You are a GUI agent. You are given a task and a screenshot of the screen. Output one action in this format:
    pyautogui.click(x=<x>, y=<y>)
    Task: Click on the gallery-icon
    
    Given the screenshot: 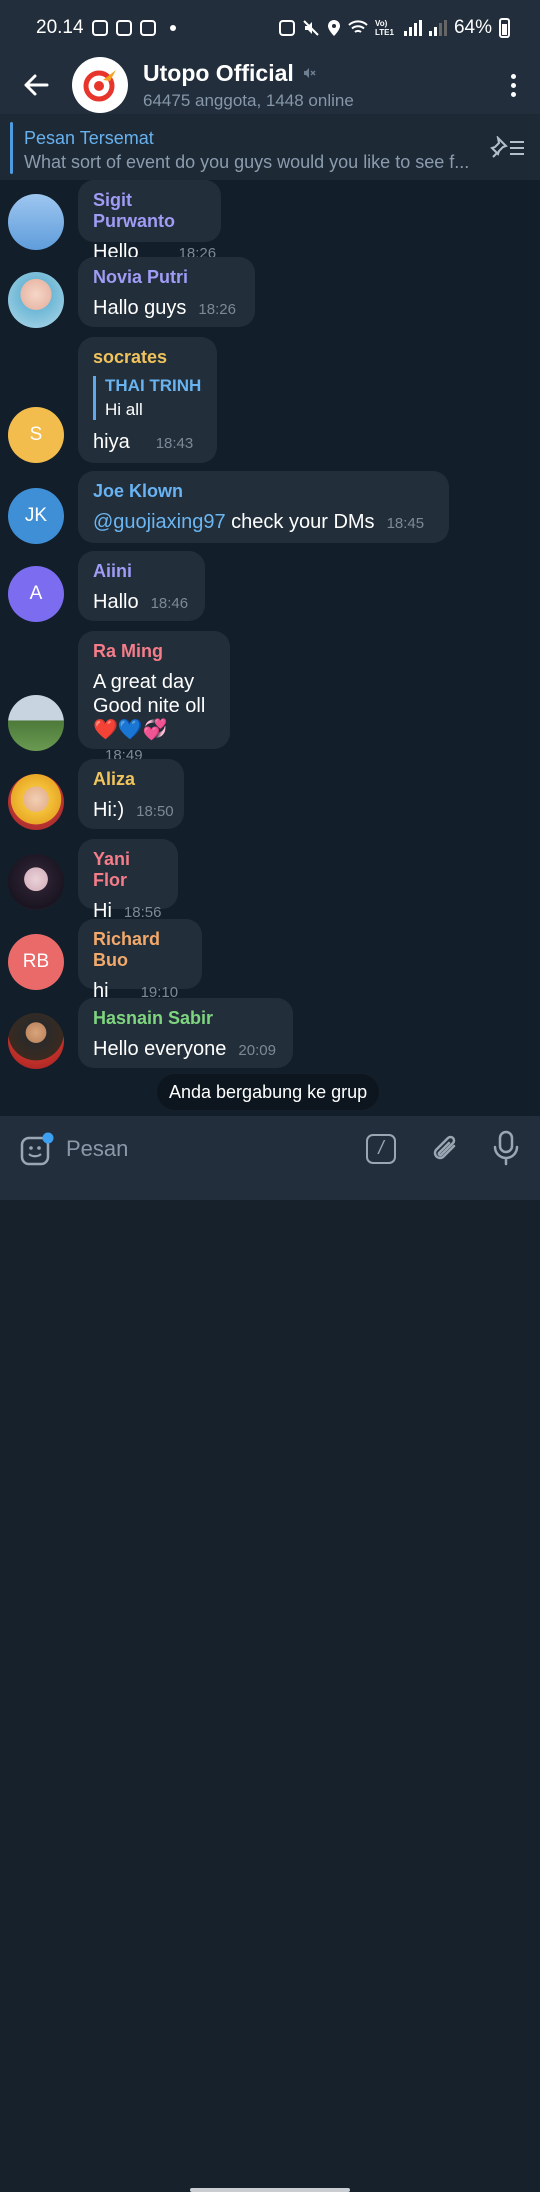 What is the action you would take?
    pyautogui.click(x=147, y=28)
    